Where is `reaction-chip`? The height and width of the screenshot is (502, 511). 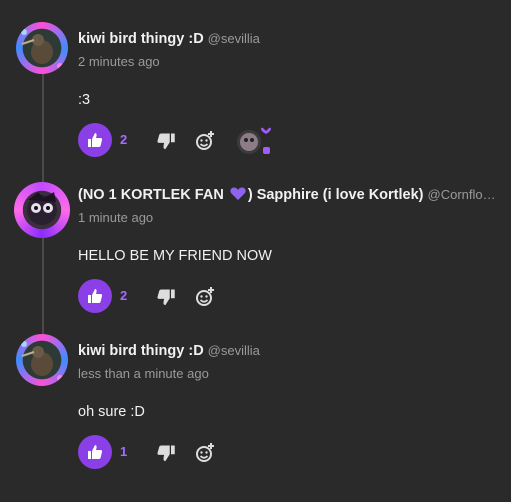
reaction-chip is located at coordinates (254, 141).